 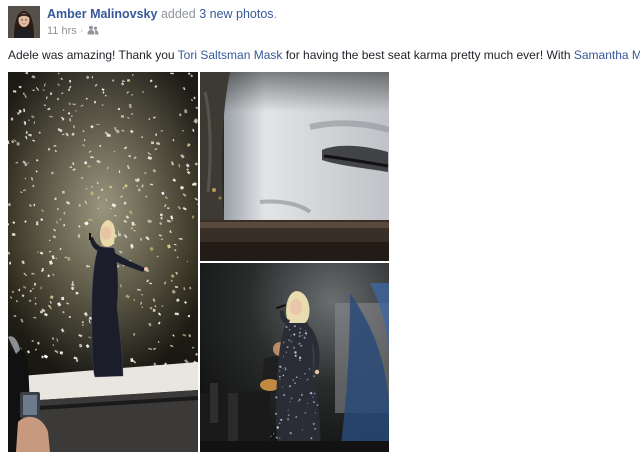 What do you see at coordinates (178, 14) in the screenshot?
I see `added-text: added` at bounding box center [178, 14].